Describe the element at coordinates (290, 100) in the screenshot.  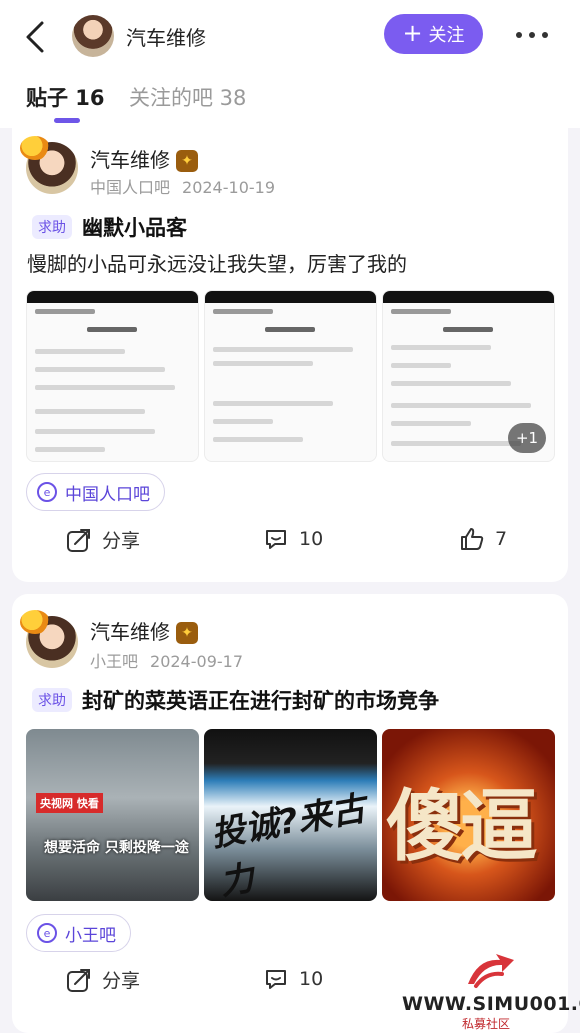
I see `tab-bar: 贴子 16 关注的吧 38` at that location.